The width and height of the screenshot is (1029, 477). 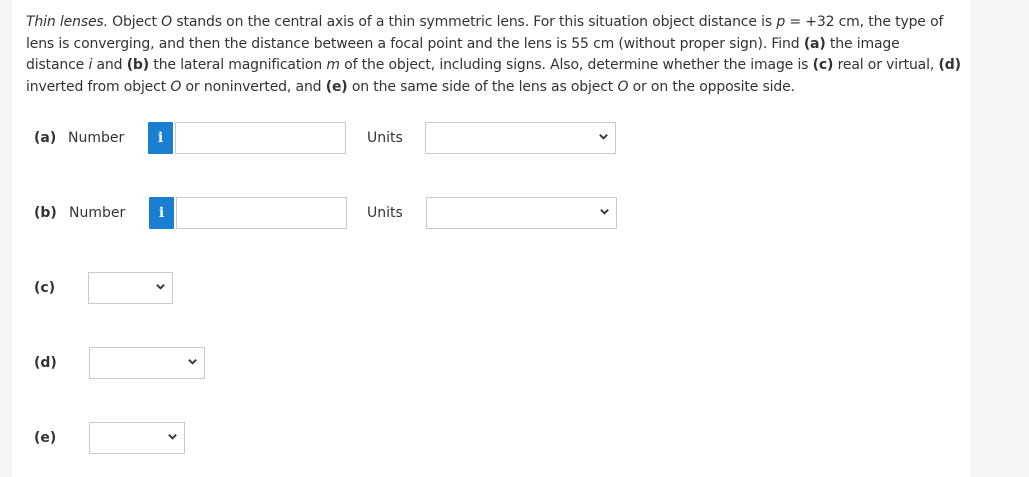 I want to click on part-a-units-select, so click(x=520, y=138).